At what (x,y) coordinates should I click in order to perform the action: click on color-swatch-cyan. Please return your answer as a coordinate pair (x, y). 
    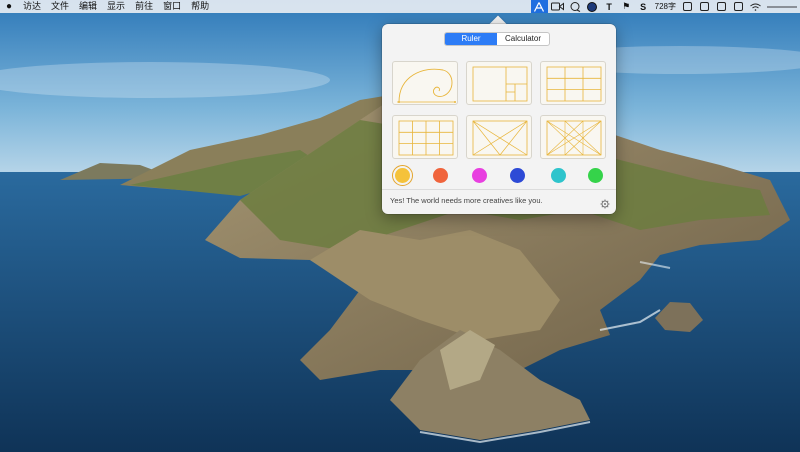
    Looking at the image, I should click on (558, 175).